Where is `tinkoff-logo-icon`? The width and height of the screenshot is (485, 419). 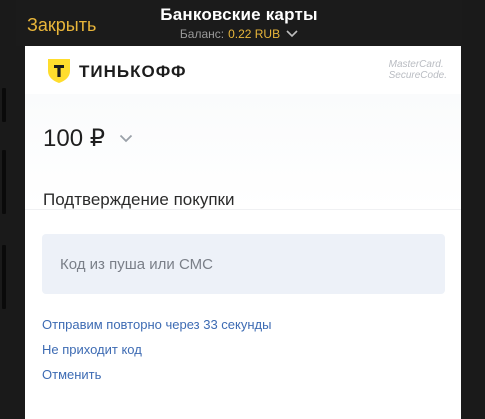
tinkoff-logo-icon is located at coordinates (59, 71).